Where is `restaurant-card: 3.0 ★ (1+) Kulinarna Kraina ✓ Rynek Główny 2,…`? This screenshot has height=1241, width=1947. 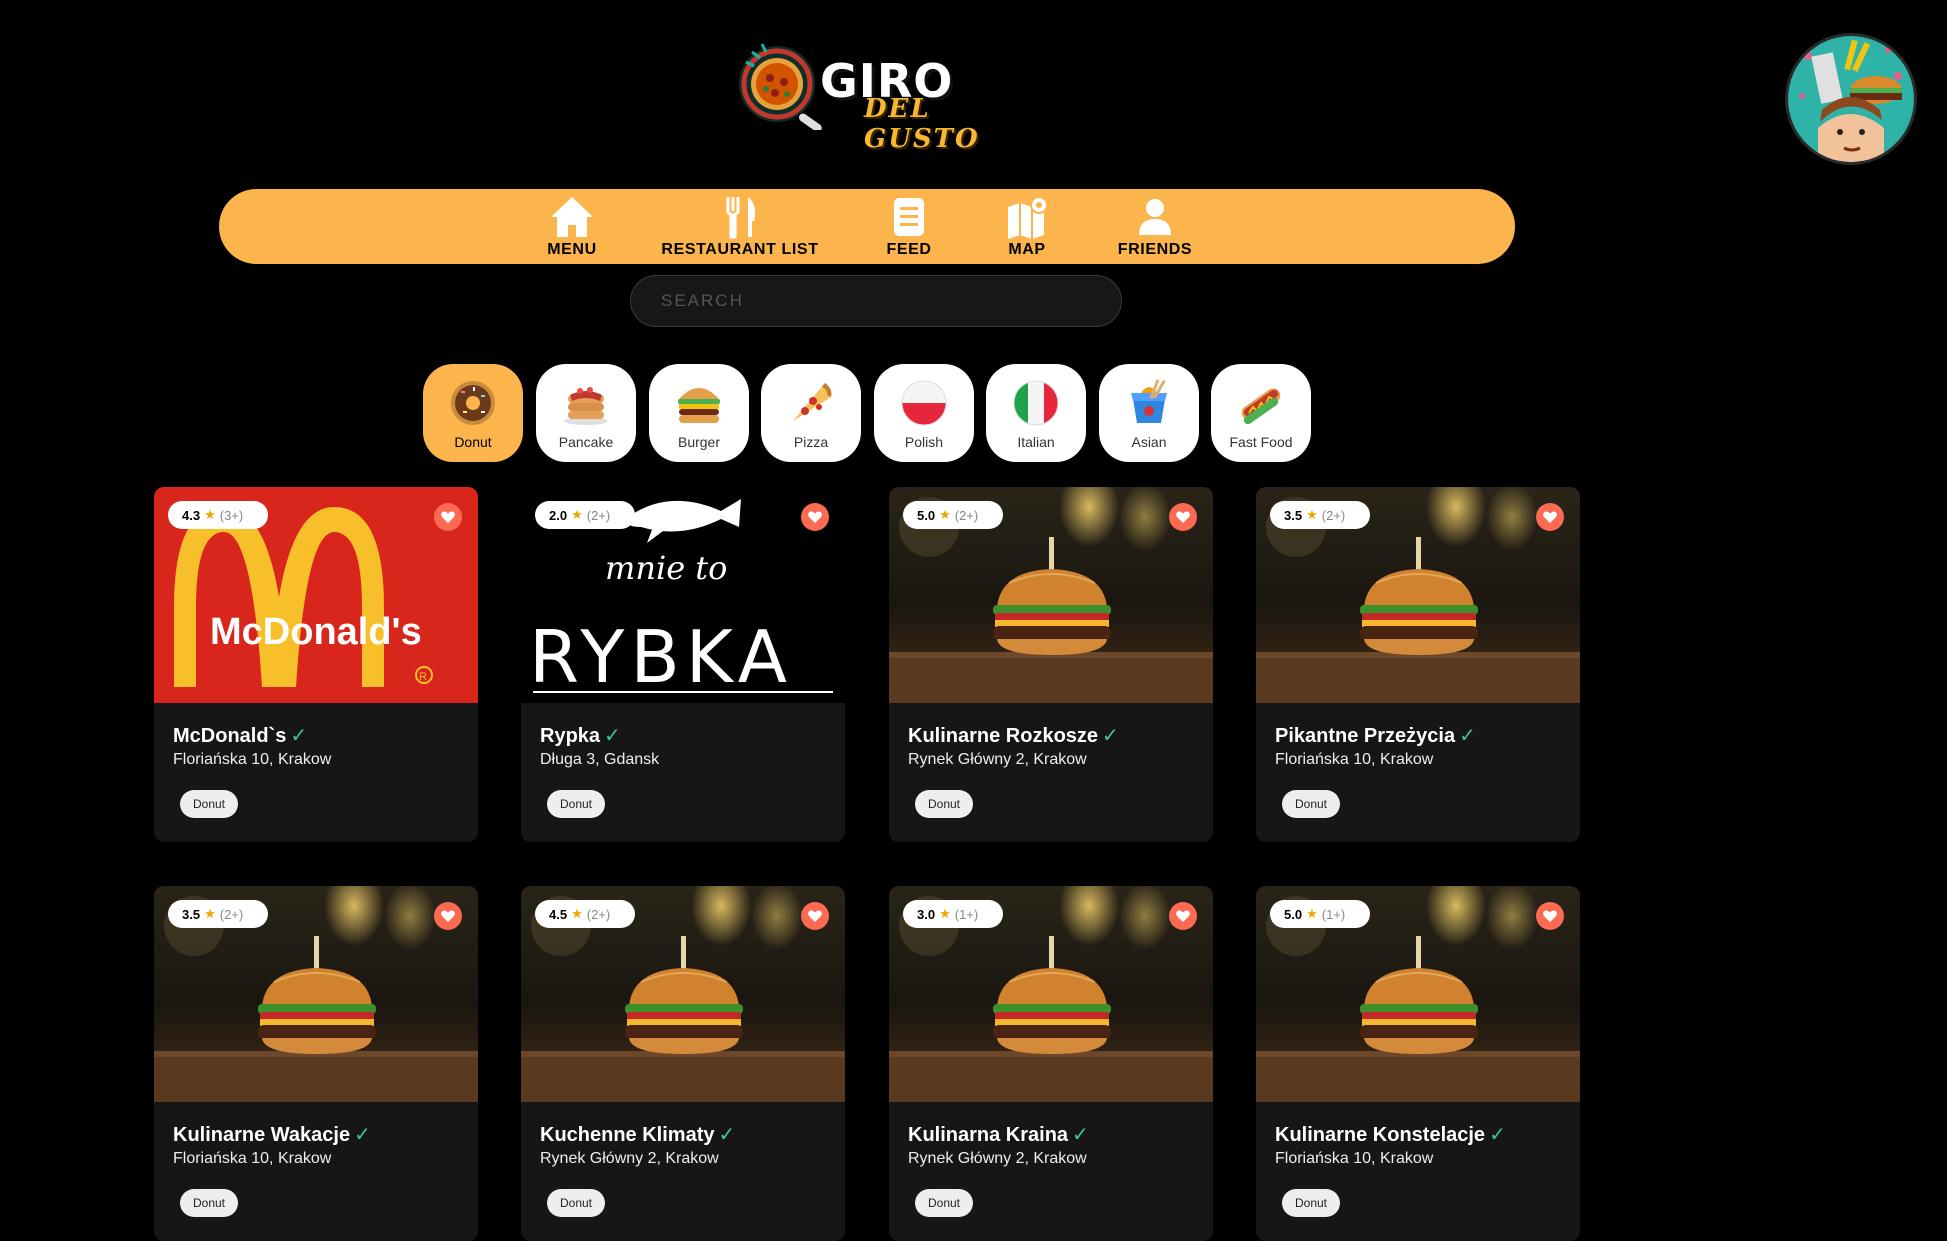
restaurant-card: 3.0 ★ (1+) Kulinarna Kraina ✓ Rynek Główny 2,… is located at coordinates (1051, 1063).